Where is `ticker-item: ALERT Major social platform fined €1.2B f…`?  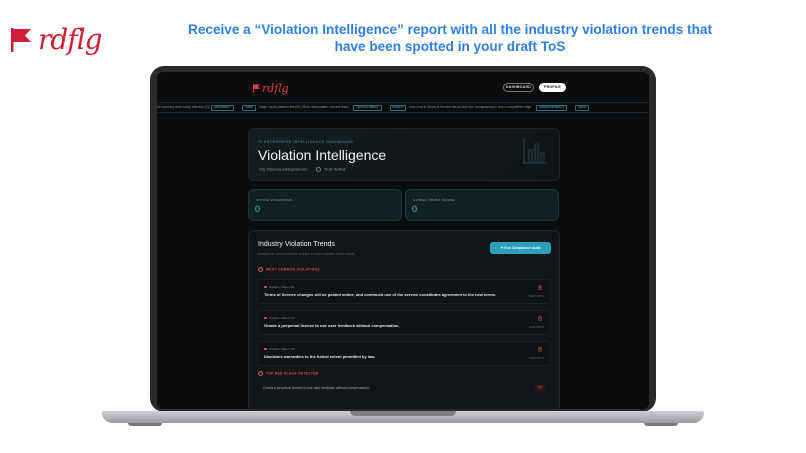 ticker-item: ALERT Major social platform fined €1.2B f… is located at coordinates (295, 108).